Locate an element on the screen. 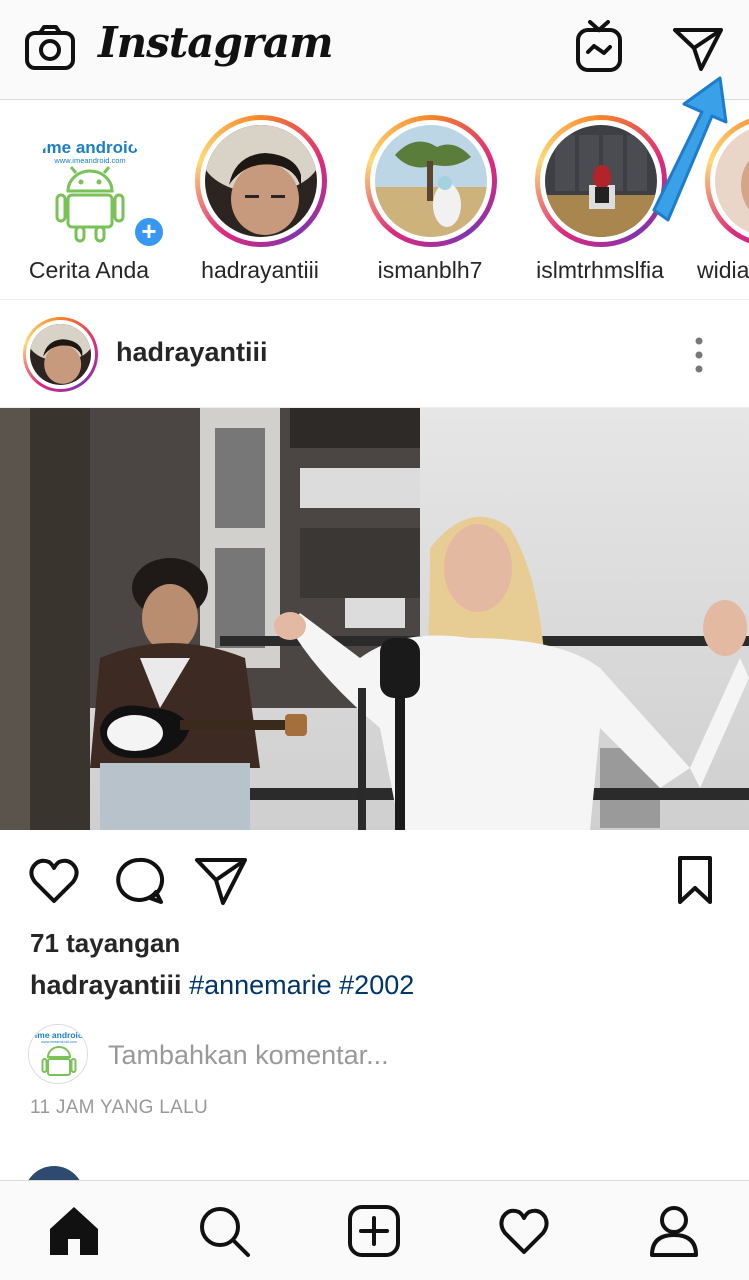 Image resolution: width=749 pixels, height=1280 pixels. like-heart-icon is located at coordinates (54, 881).